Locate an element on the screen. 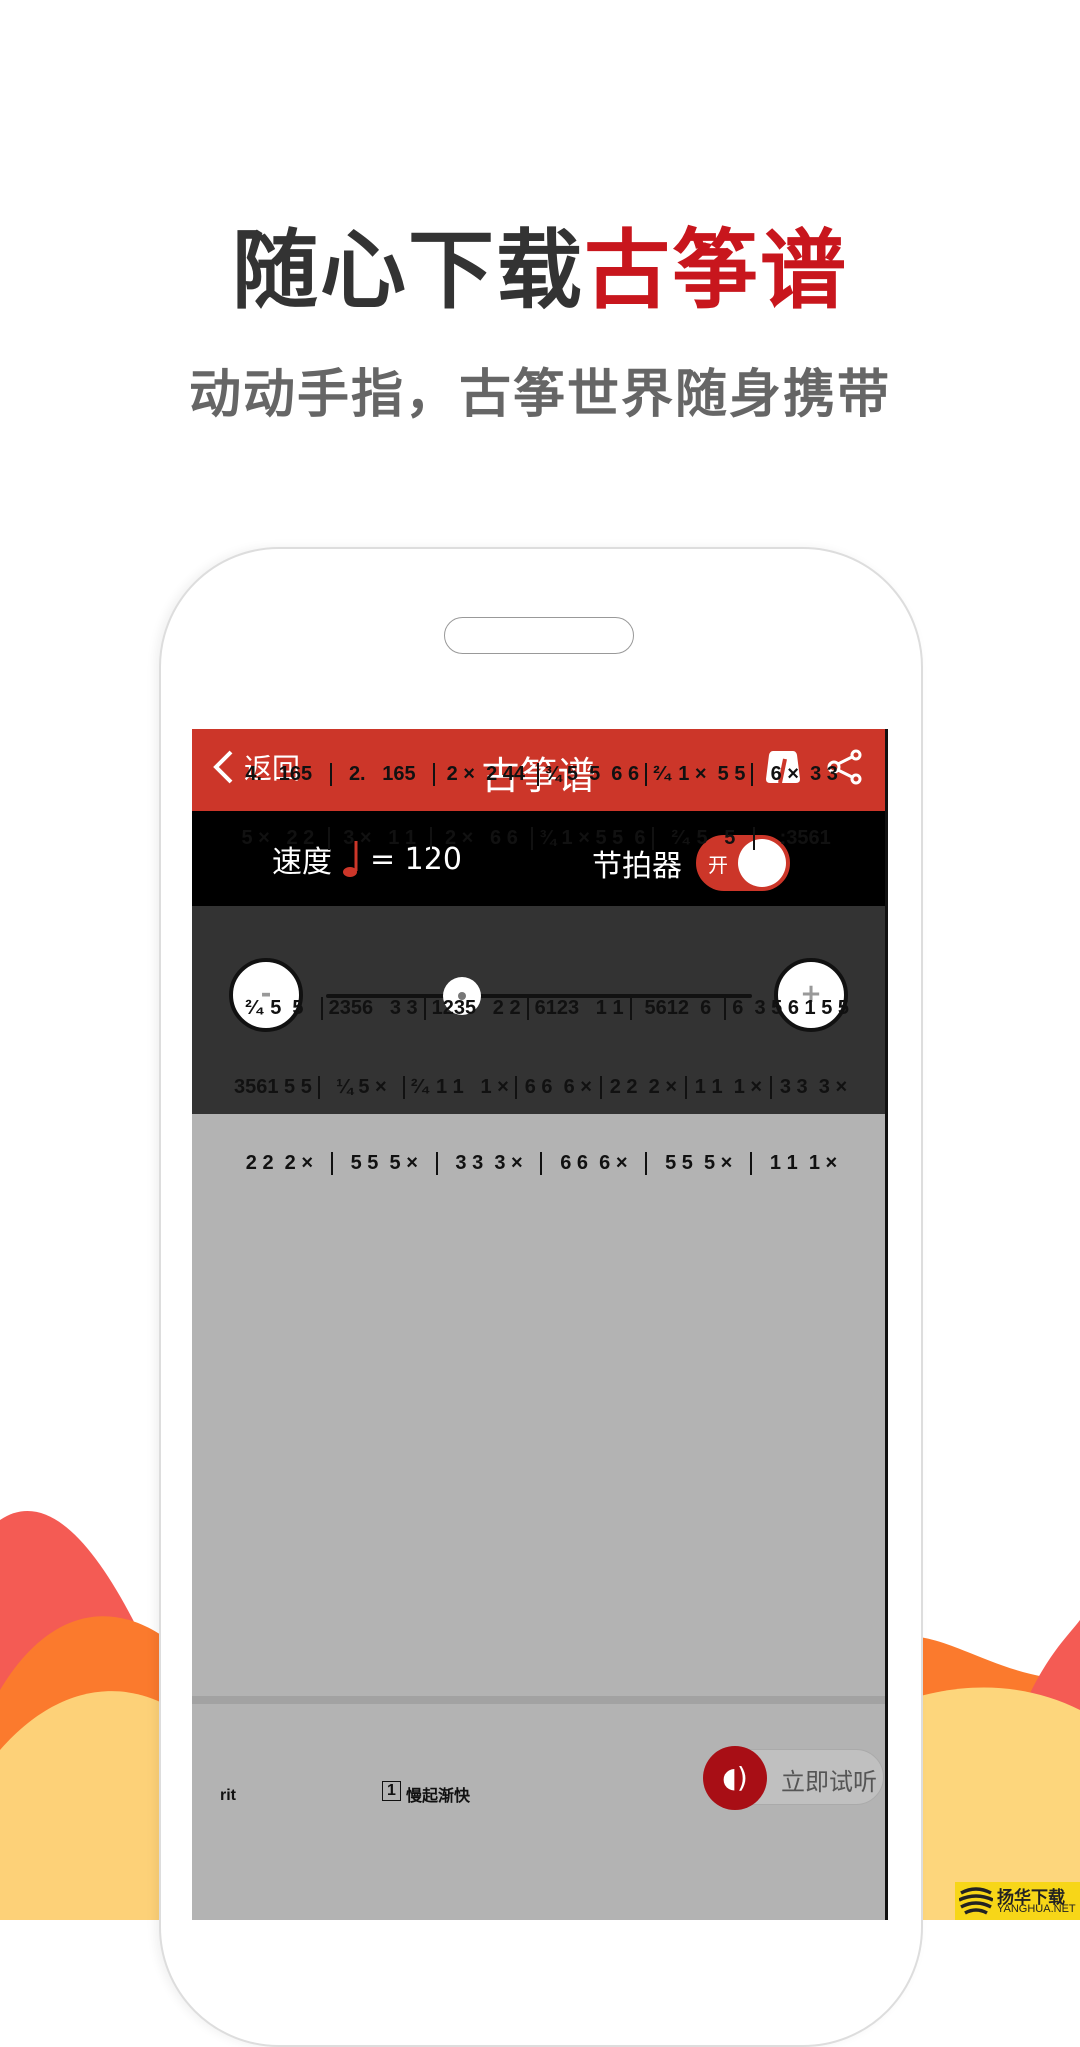 This screenshot has height=2047, width=1080. score-measure: 2 × 2 44 is located at coordinates (487, 774).